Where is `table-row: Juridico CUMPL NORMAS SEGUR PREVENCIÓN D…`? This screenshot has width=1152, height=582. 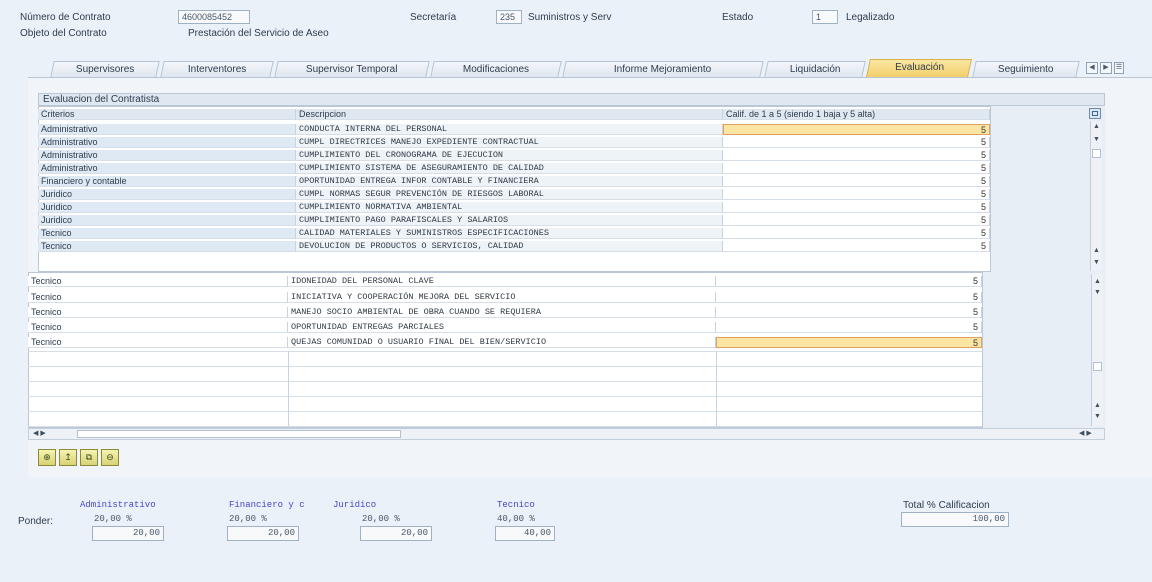 table-row: Juridico CUMPL NORMAS SEGUR PREVENCIÓN D… is located at coordinates (514, 194).